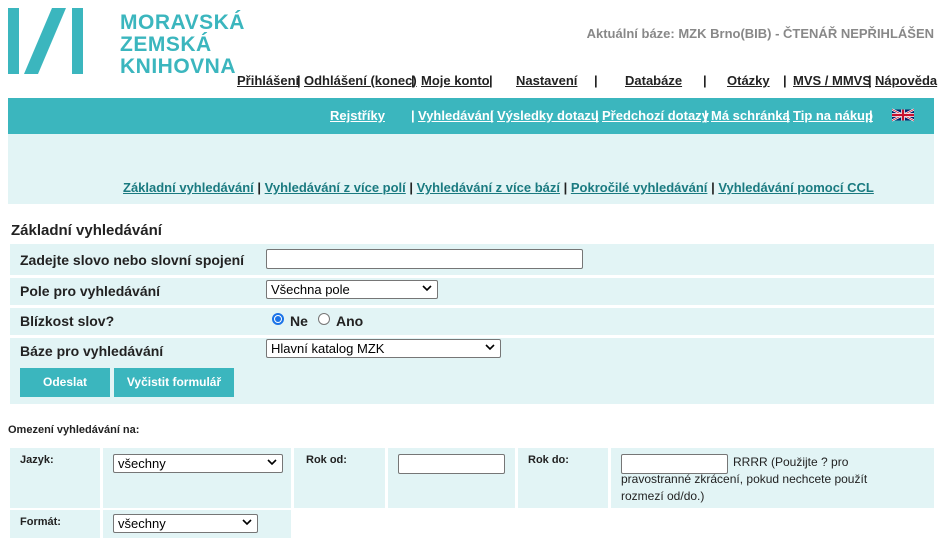 This screenshot has height=544, width=942. I want to click on format-label: Formát:, so click(40, 522).